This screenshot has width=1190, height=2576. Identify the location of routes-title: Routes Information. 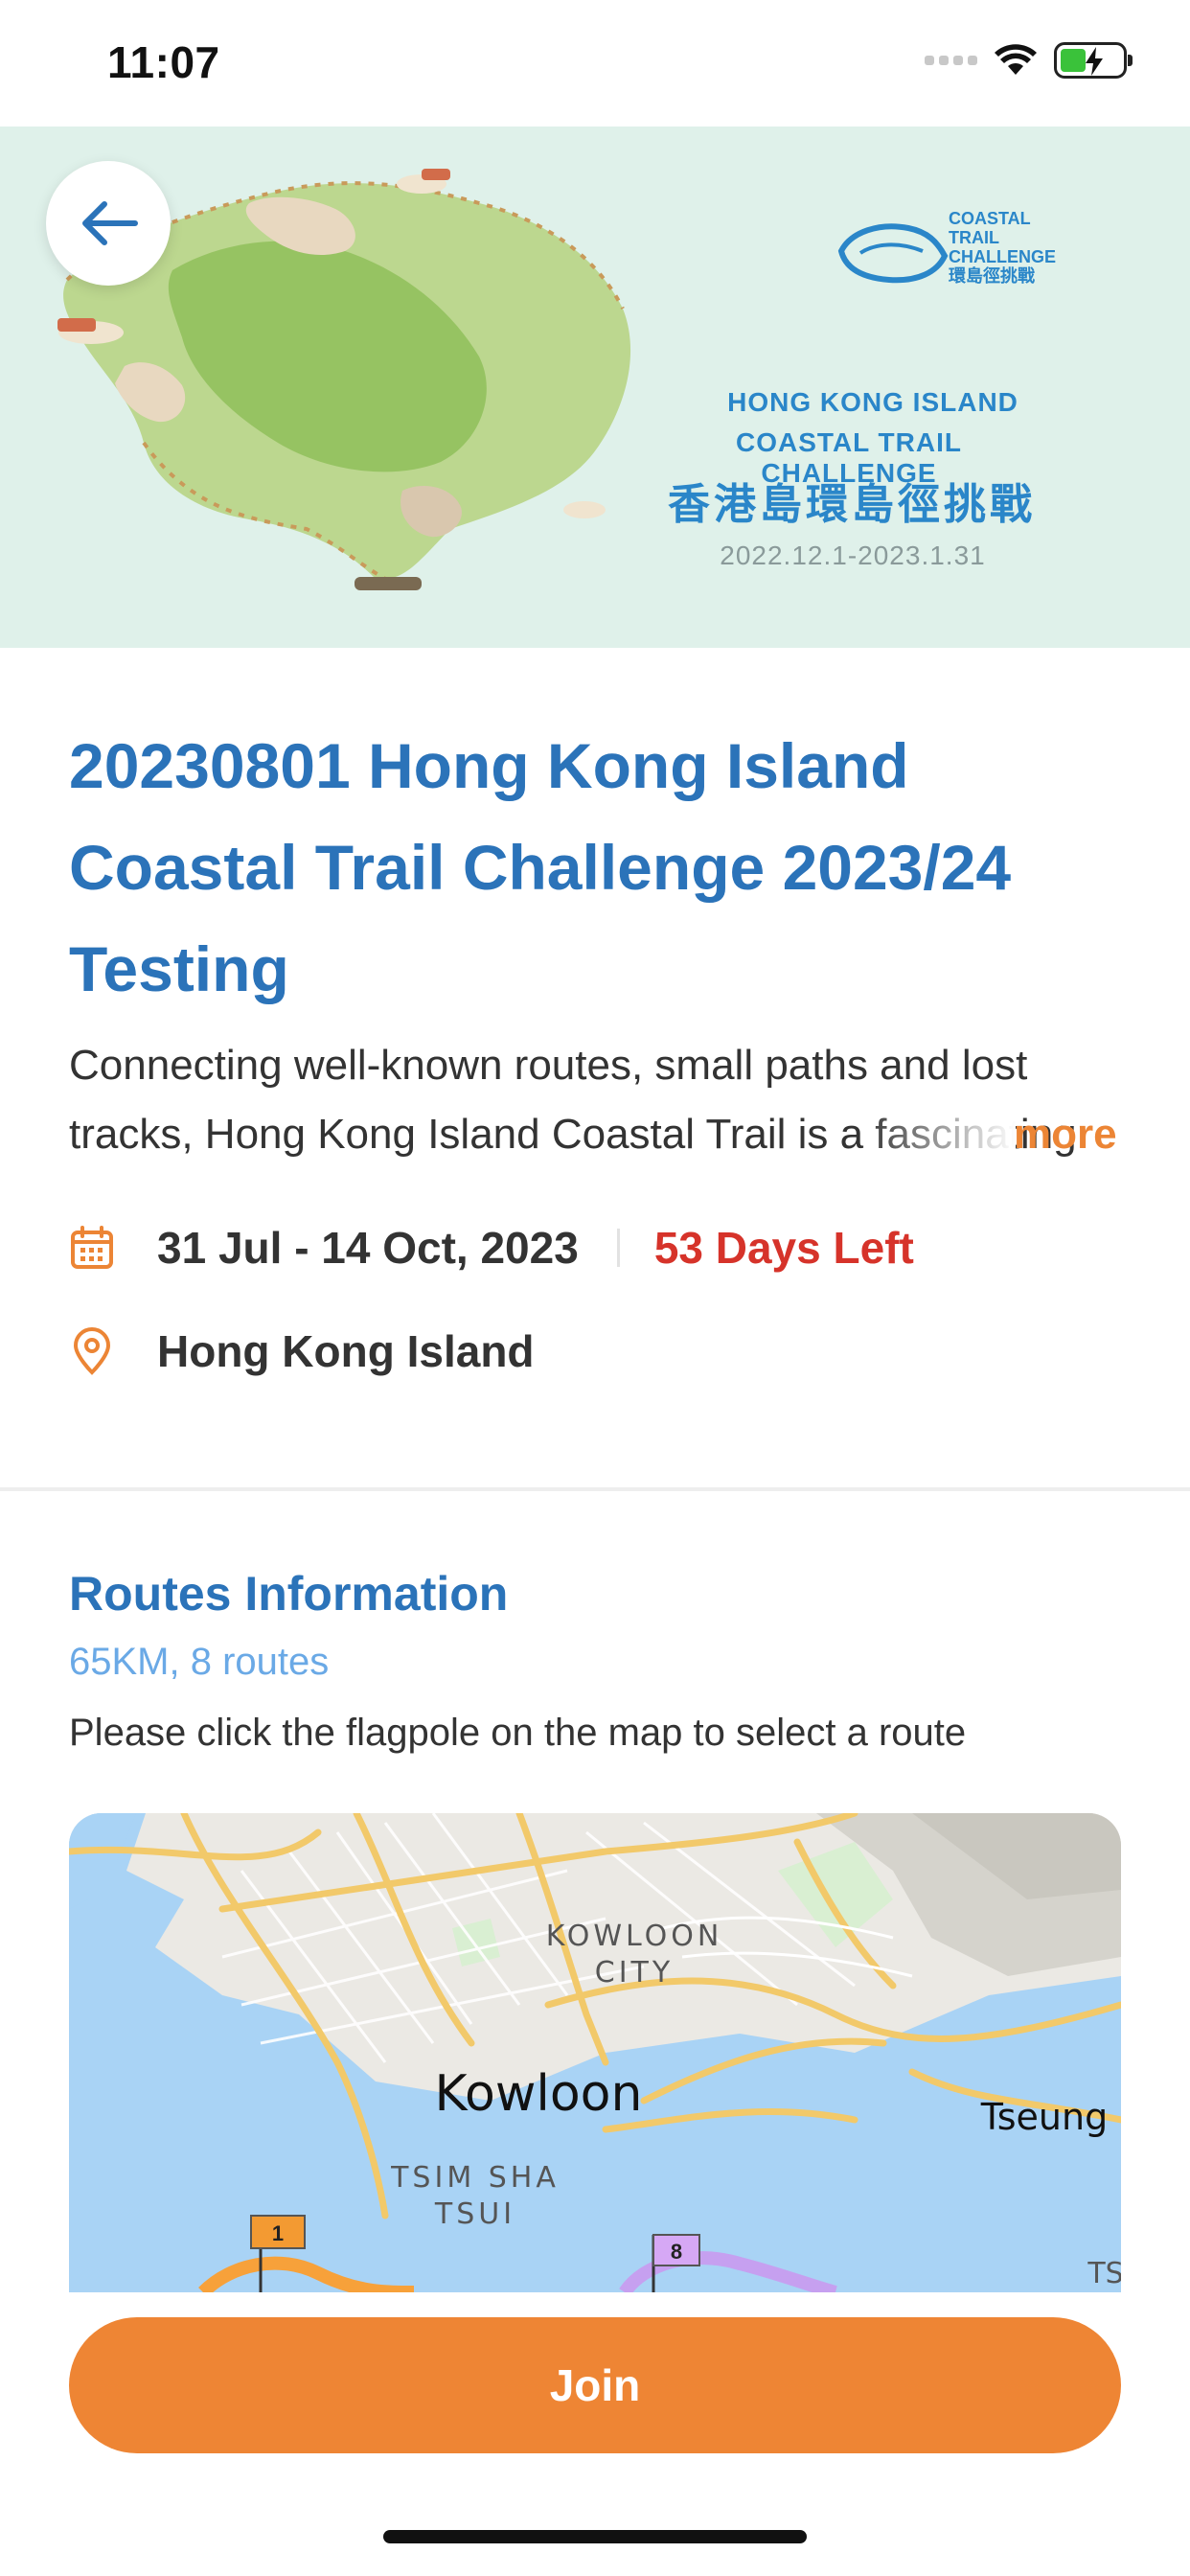
(289, 1594).